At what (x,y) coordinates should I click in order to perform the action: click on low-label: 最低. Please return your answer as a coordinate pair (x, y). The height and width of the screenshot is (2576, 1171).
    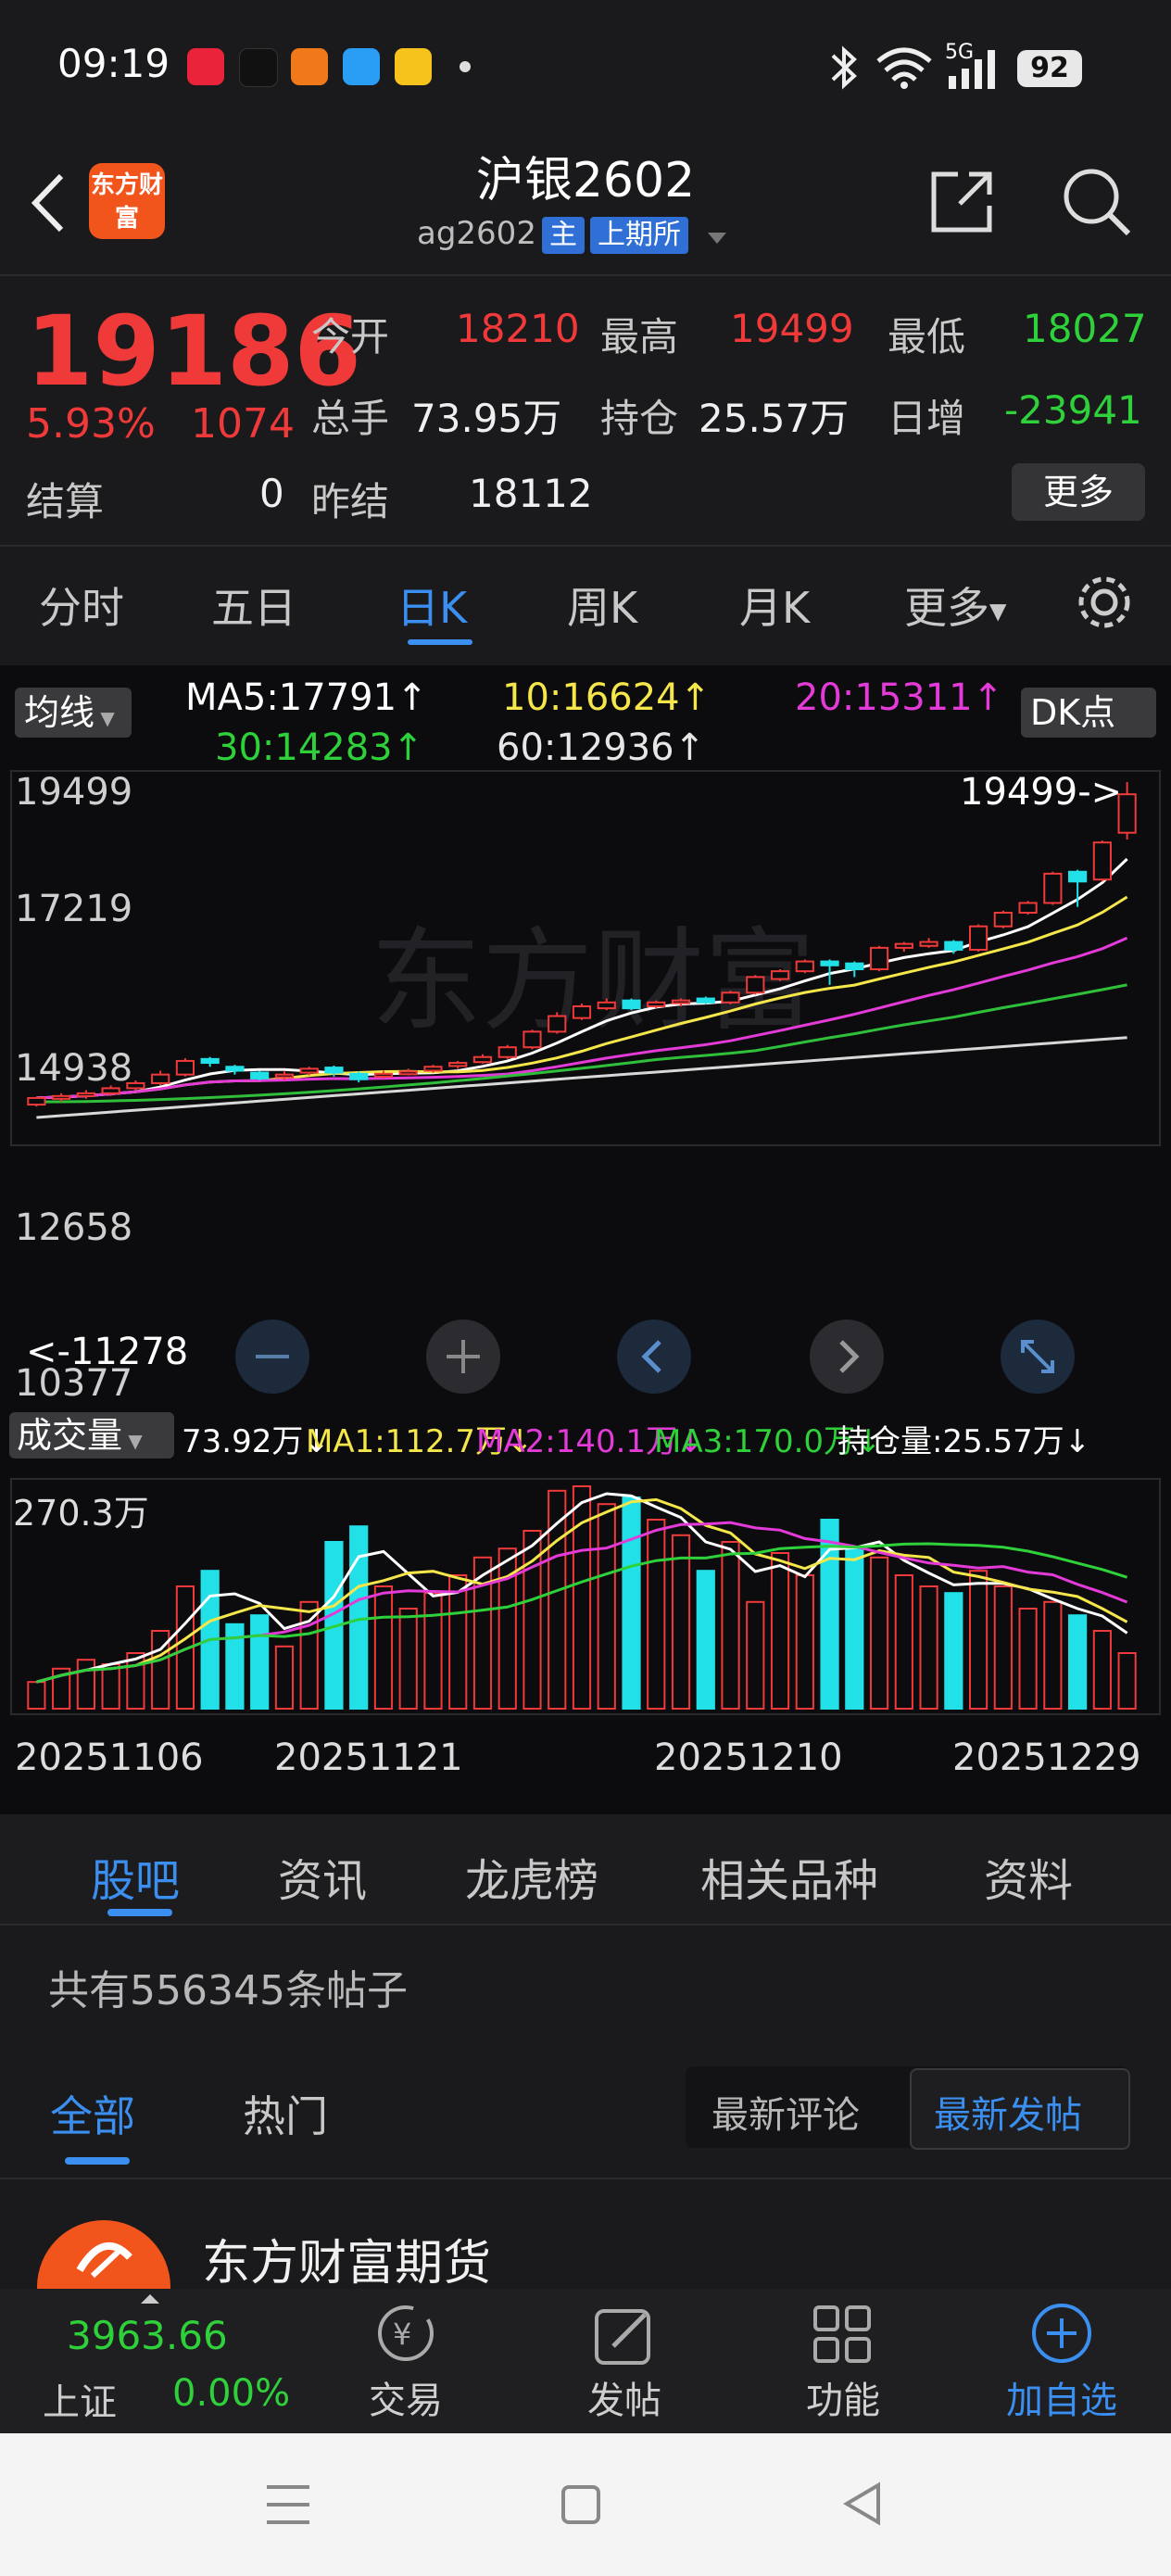
    Looking at the image, I should click on (927, 337).